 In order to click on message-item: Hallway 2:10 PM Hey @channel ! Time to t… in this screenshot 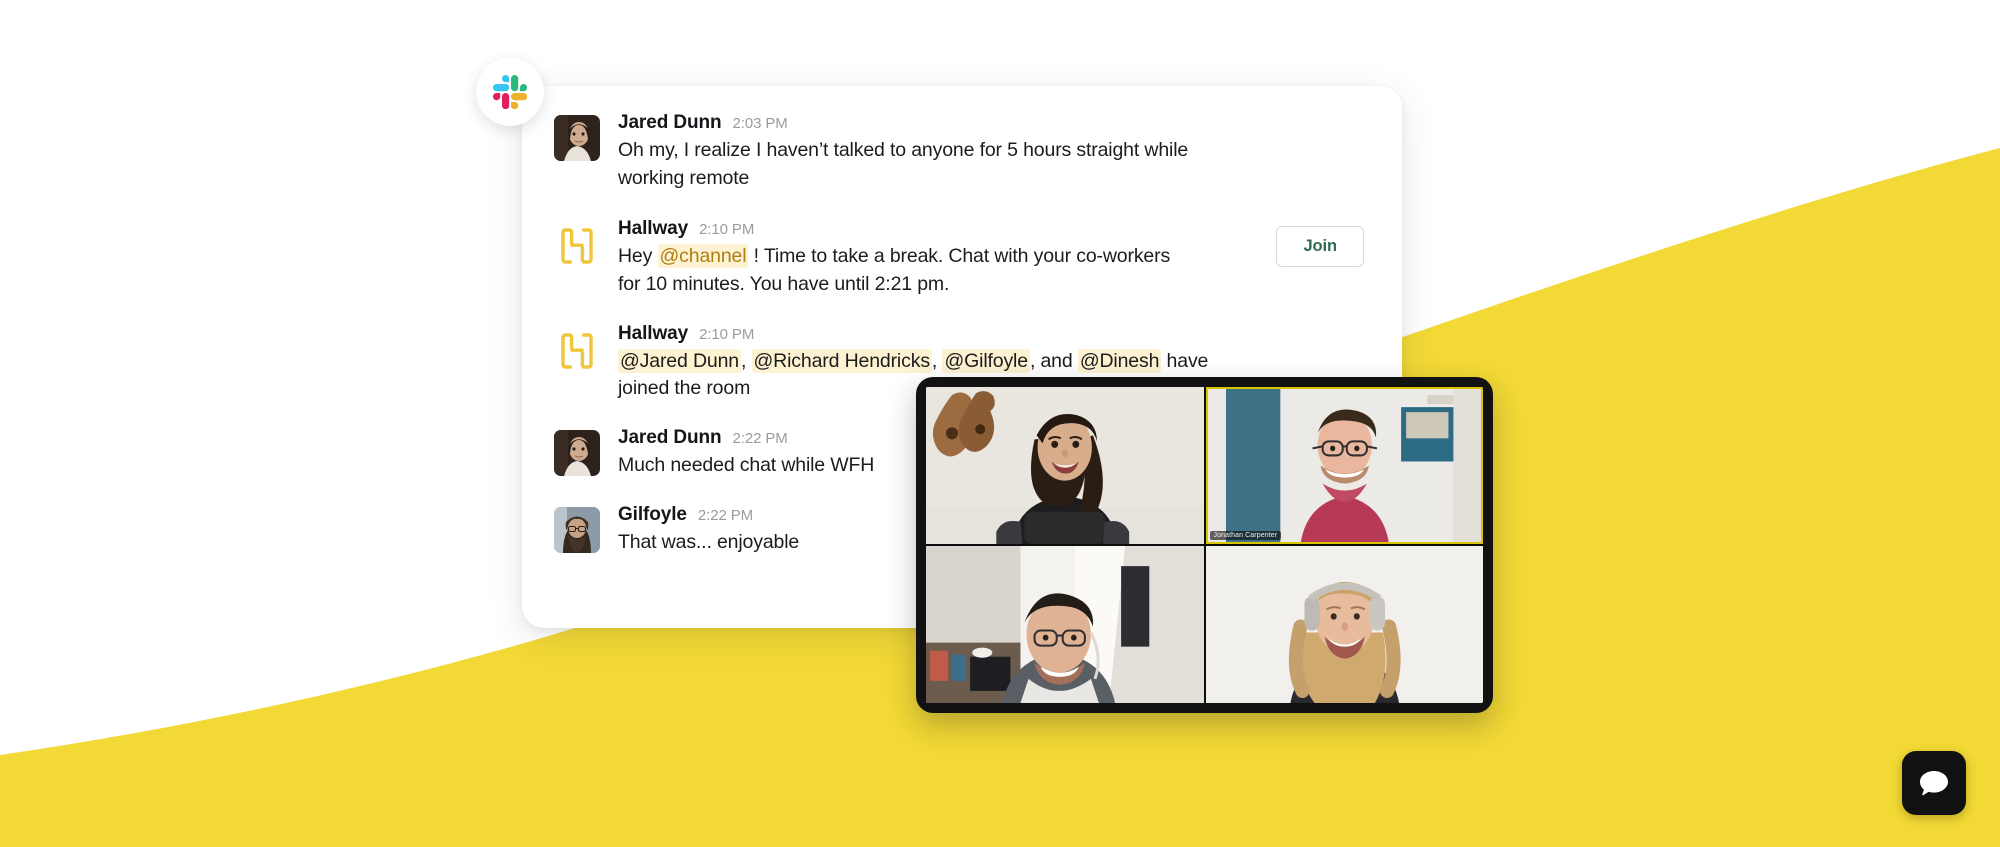, I will do `click(962, 258)`.